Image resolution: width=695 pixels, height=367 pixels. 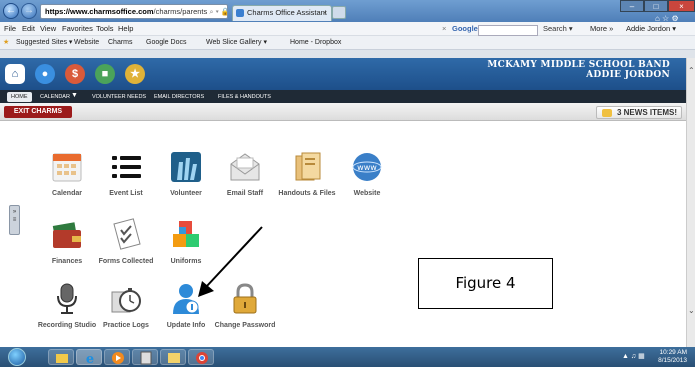 What do you see at coordinates (672, 360) in the screenshot?
I see `clock-date: 8/15/2013` at bounding box center [672, 360].